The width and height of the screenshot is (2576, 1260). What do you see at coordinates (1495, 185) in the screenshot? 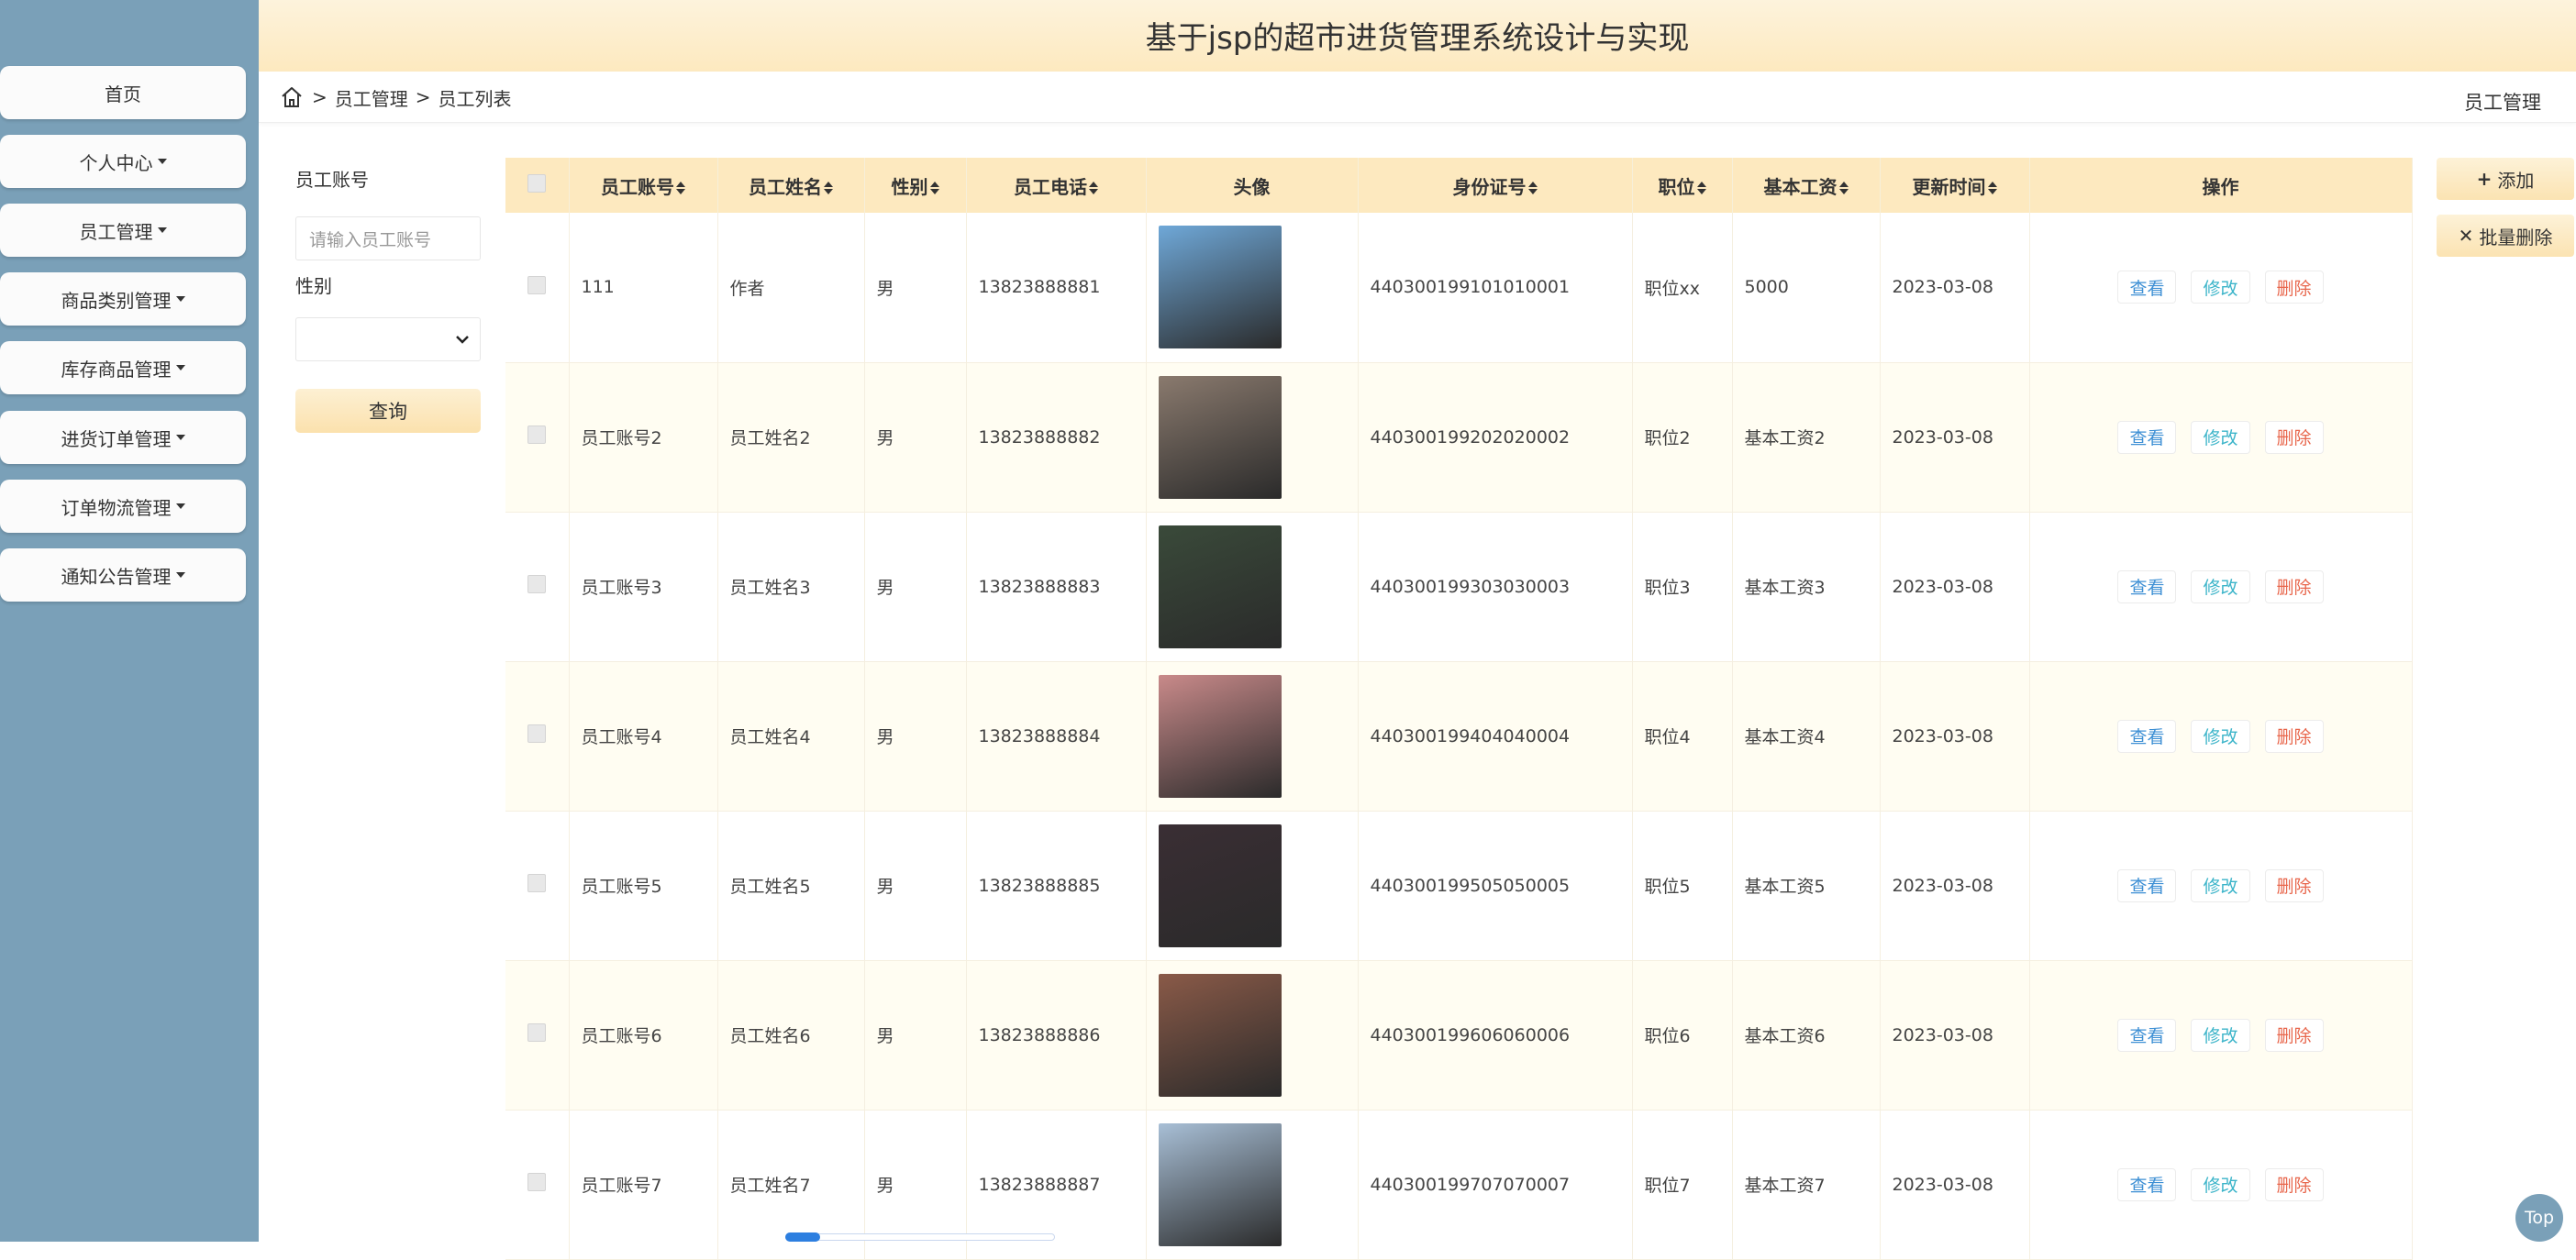
I see `col-header-id-number: 身份证号` at bounding box center [1495, 185].